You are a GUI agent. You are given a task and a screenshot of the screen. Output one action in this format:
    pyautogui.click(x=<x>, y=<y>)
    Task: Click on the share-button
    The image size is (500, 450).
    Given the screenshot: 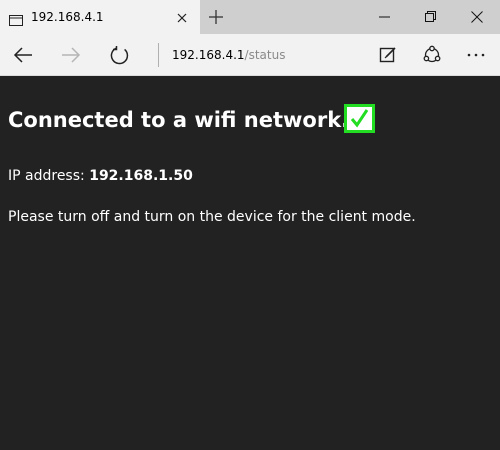 What is the action you would take?
    pyautogui.click(x=432, y=55)
    